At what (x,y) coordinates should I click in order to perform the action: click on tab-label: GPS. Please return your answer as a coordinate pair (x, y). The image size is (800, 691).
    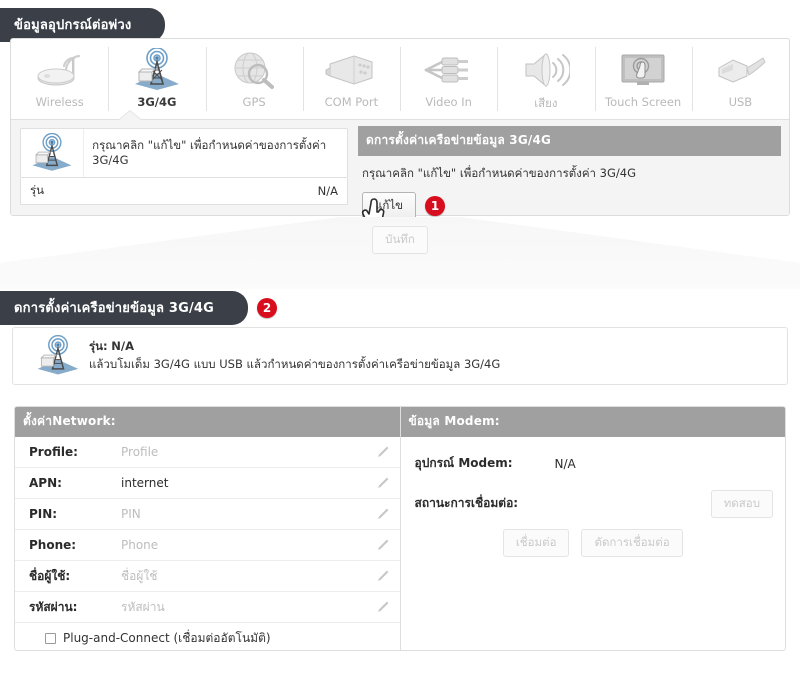
    Looking at the image, I should click on (254, 102).